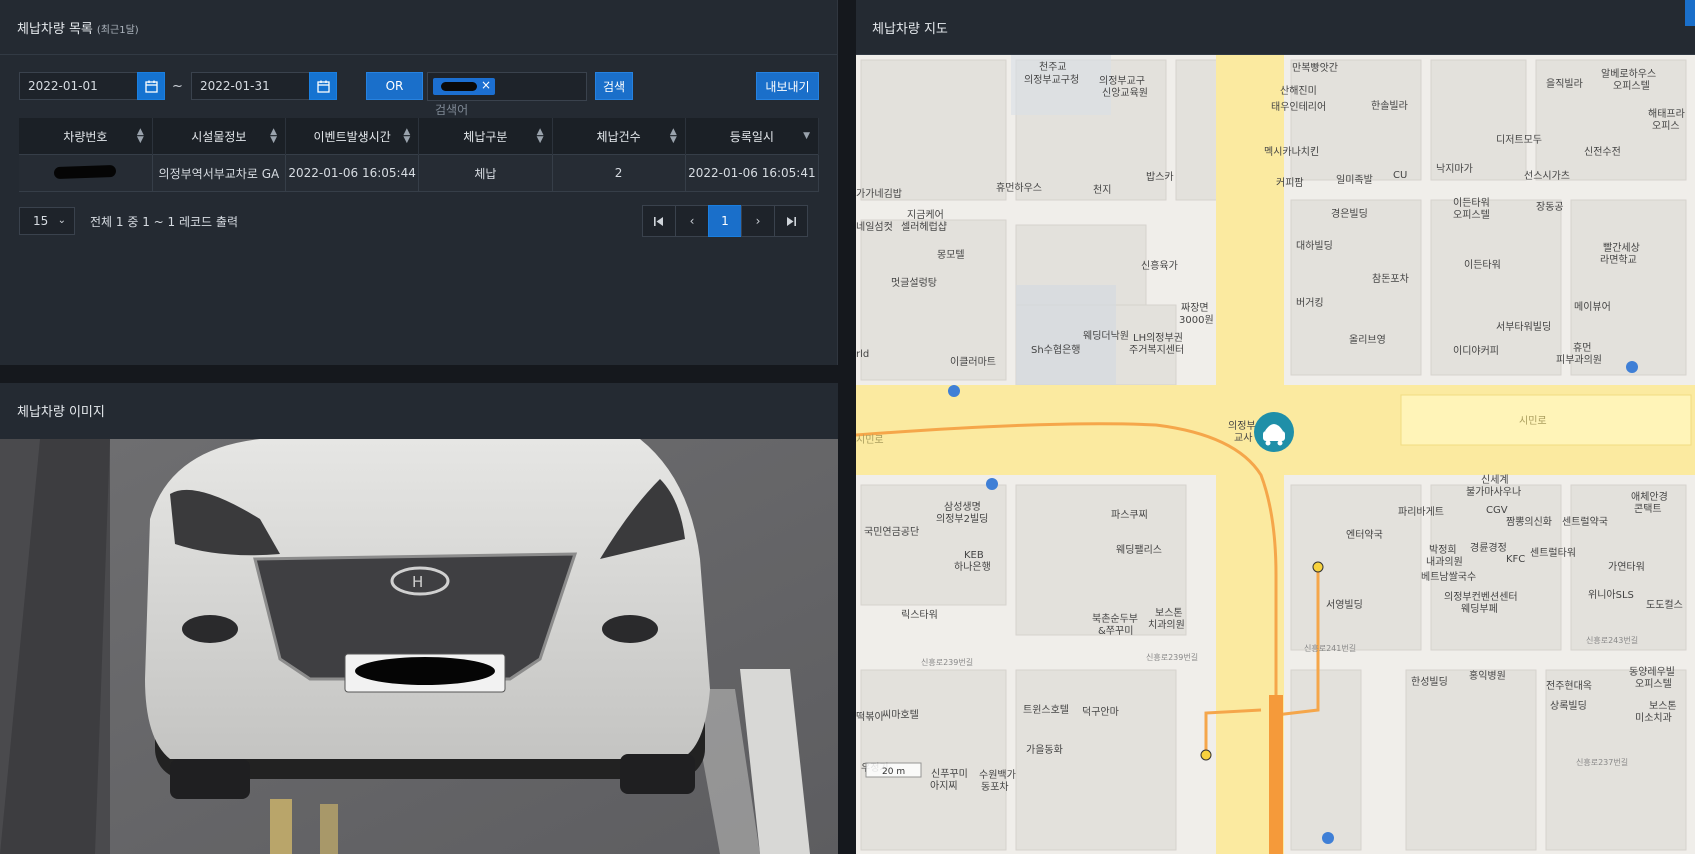  I want to click on last-page-button, so click(791, 221).